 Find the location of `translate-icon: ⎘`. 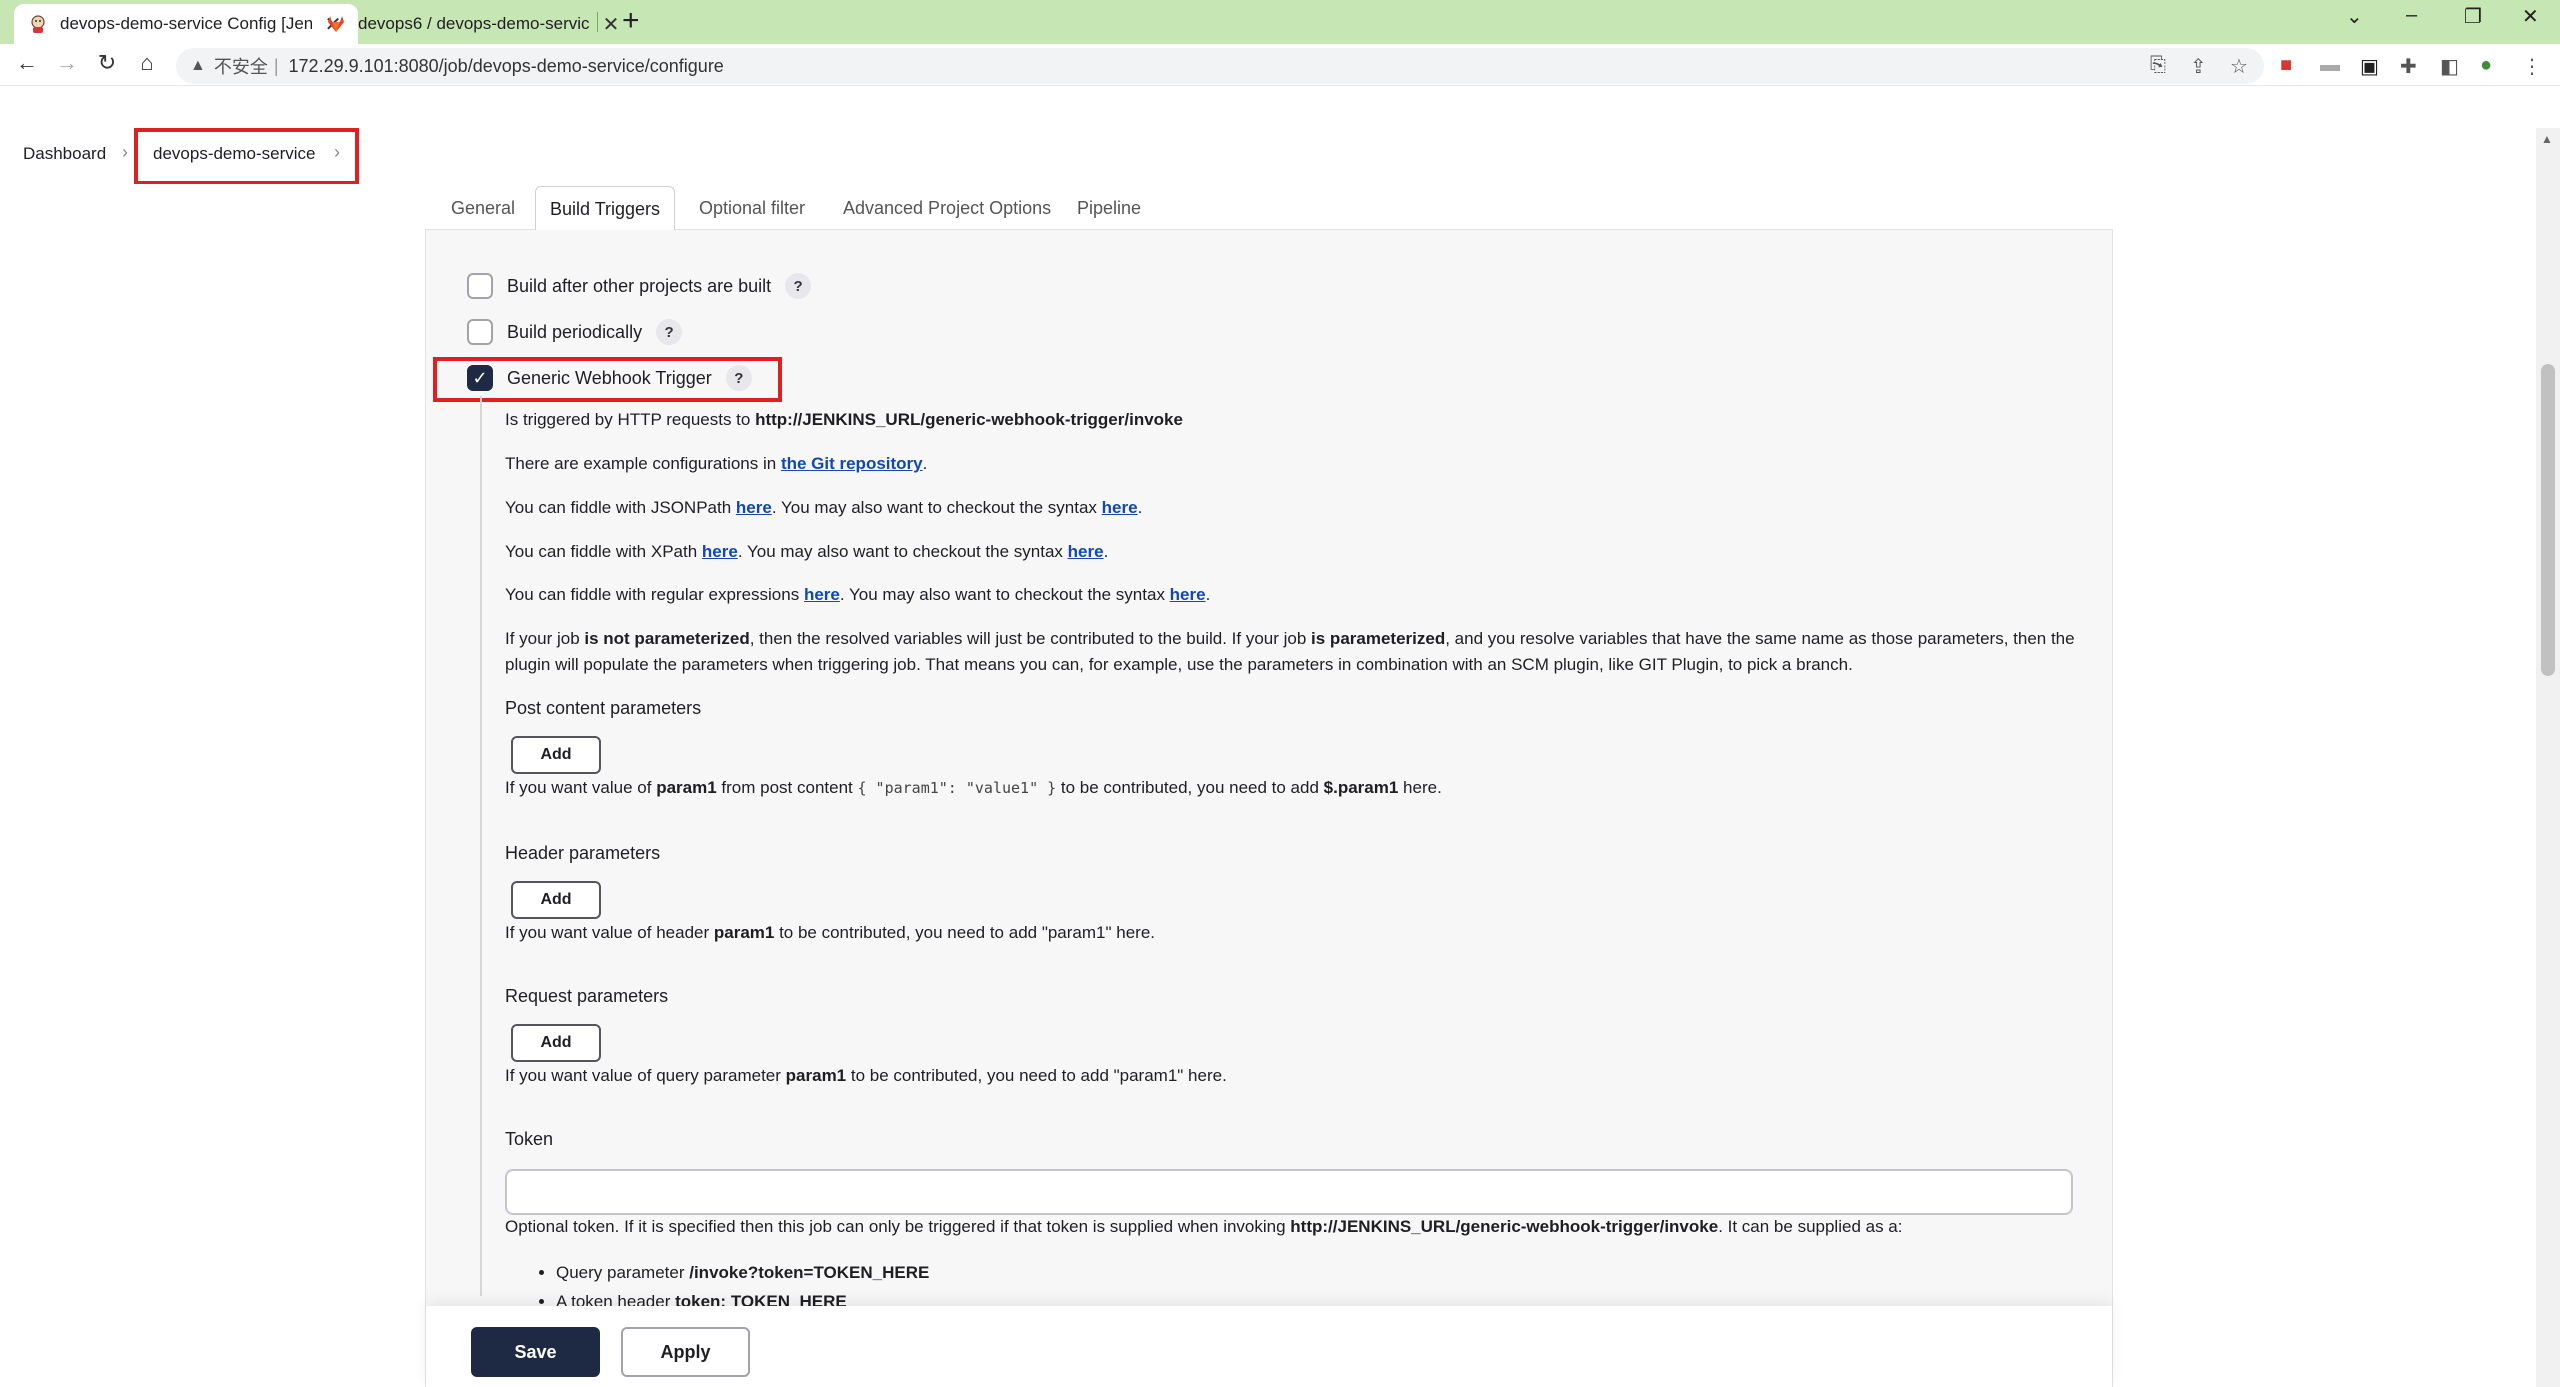

translate-icon: ⎘ is located at coordinates (2158, 65).